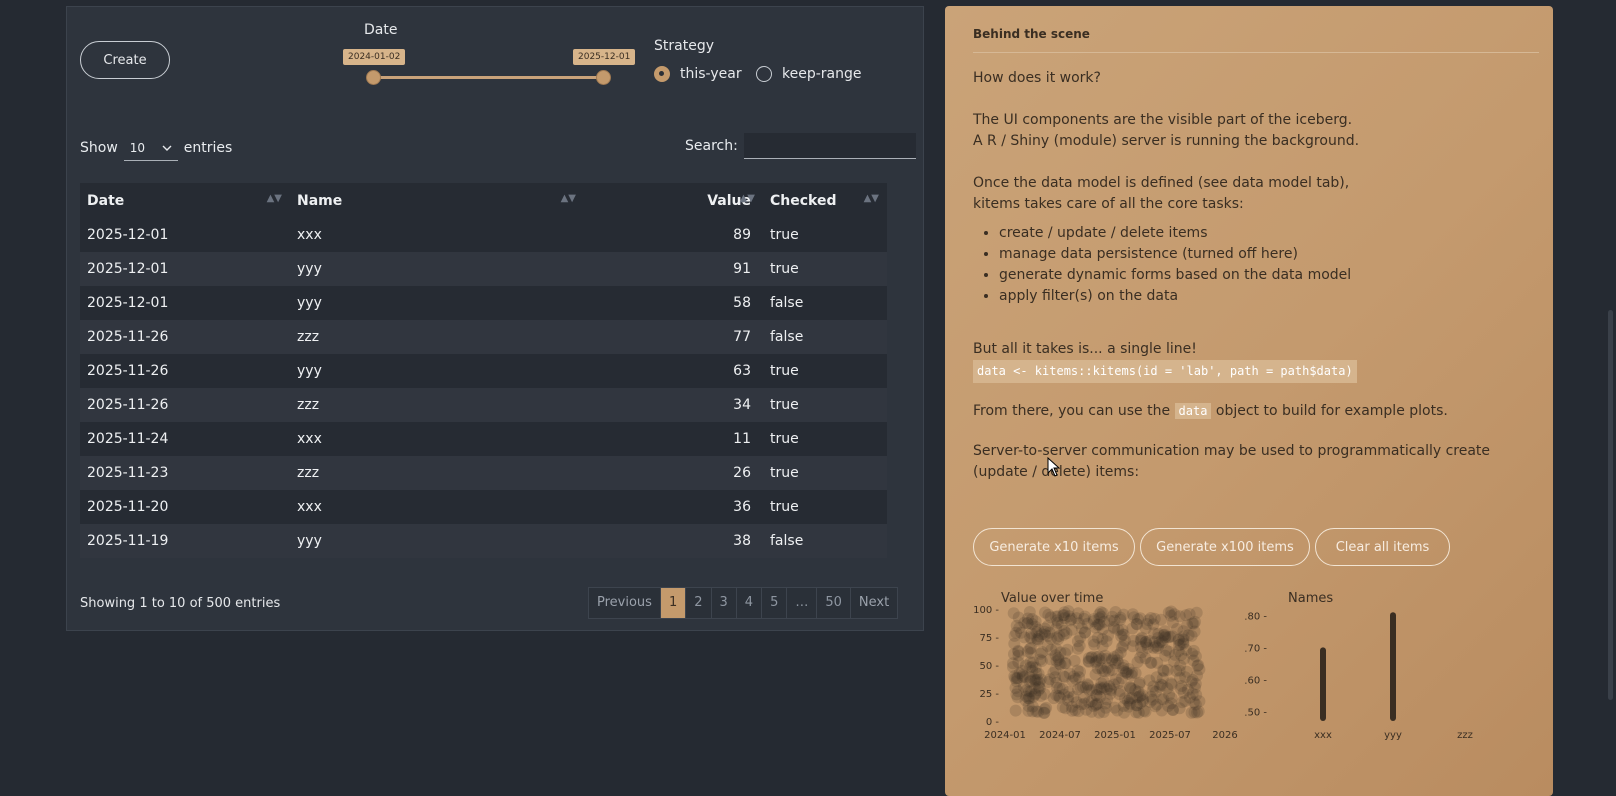  What do you see at coordinates (673, 603) in the screenshot?
I see `page-1: 1` at bounding box center [673, 603].